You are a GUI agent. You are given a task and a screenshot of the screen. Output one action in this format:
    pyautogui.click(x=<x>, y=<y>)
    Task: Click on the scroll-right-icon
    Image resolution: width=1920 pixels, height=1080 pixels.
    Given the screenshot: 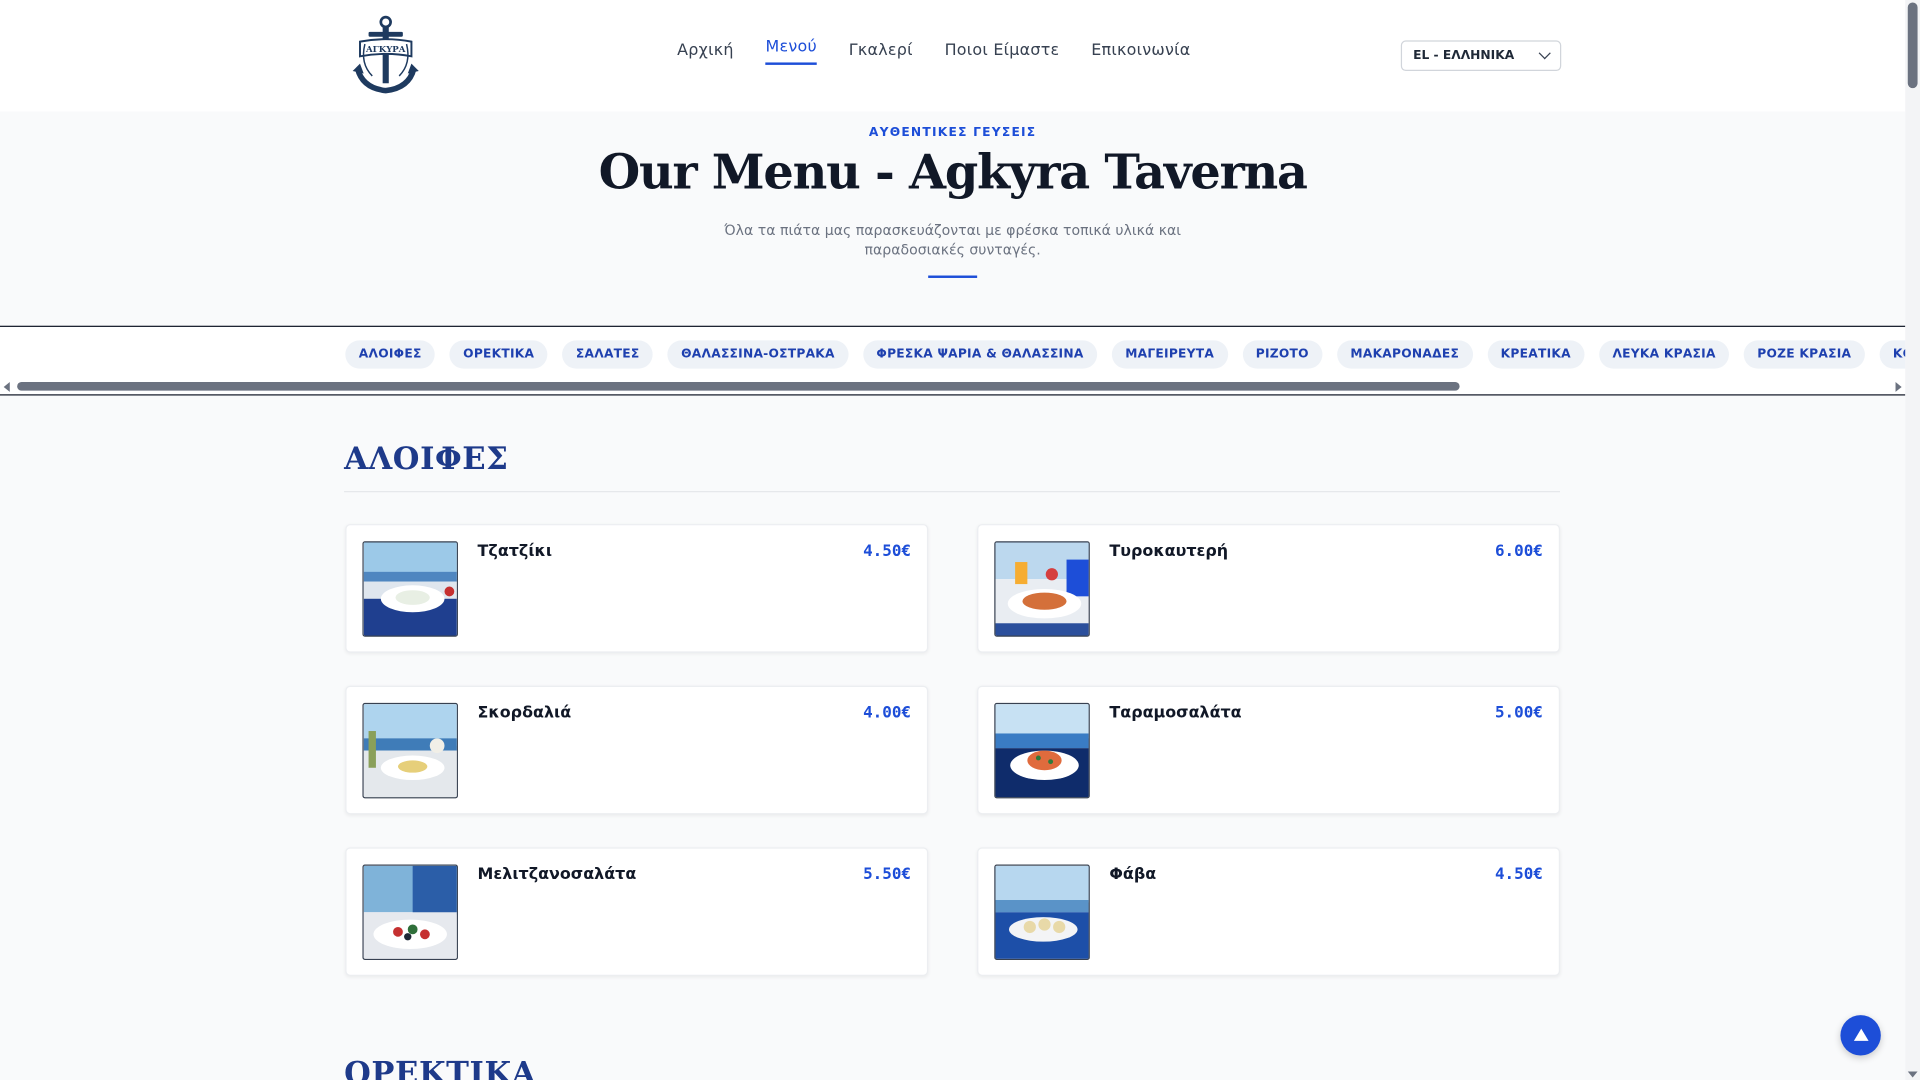 What is the action you would take?
    pyautogui.click(x=1898, y=387)
    